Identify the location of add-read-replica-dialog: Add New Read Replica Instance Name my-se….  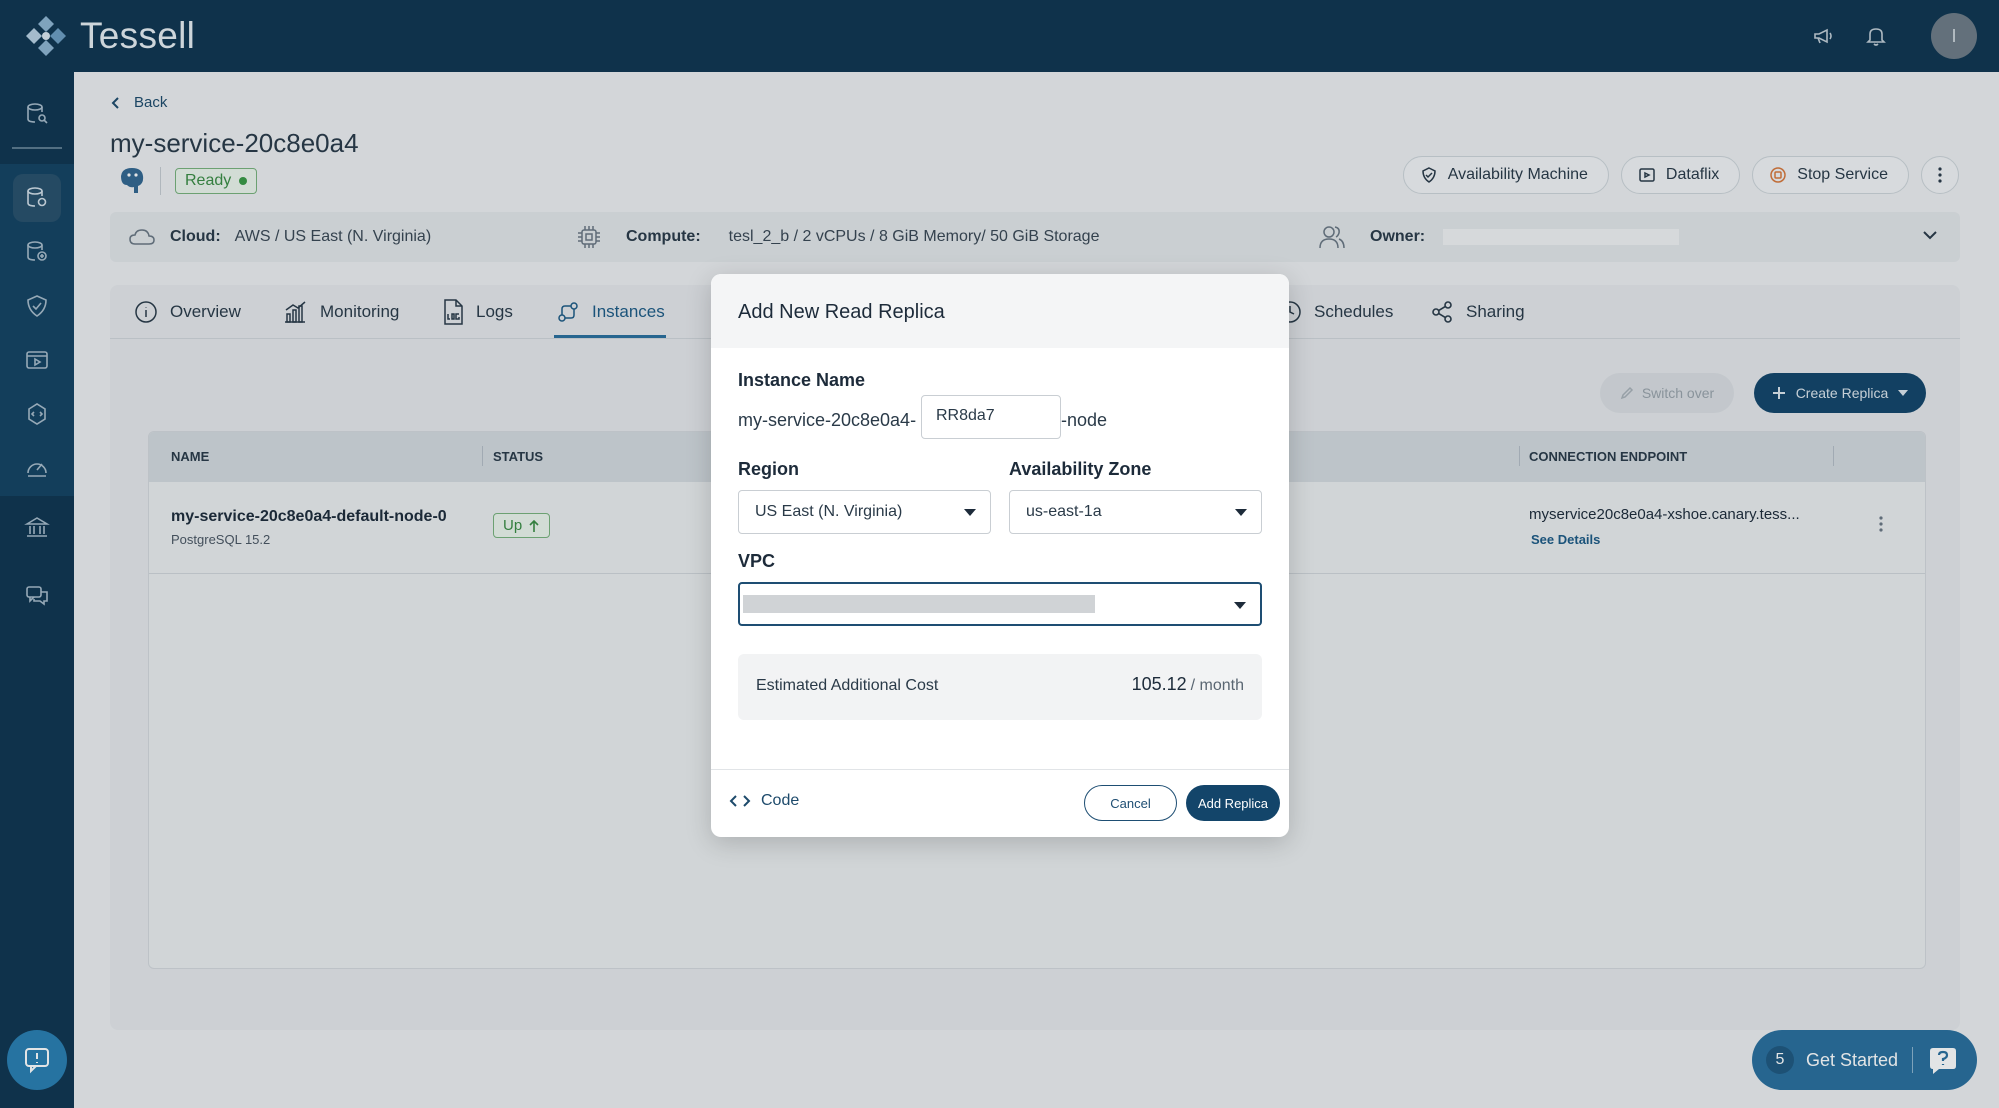
(1000, 555).